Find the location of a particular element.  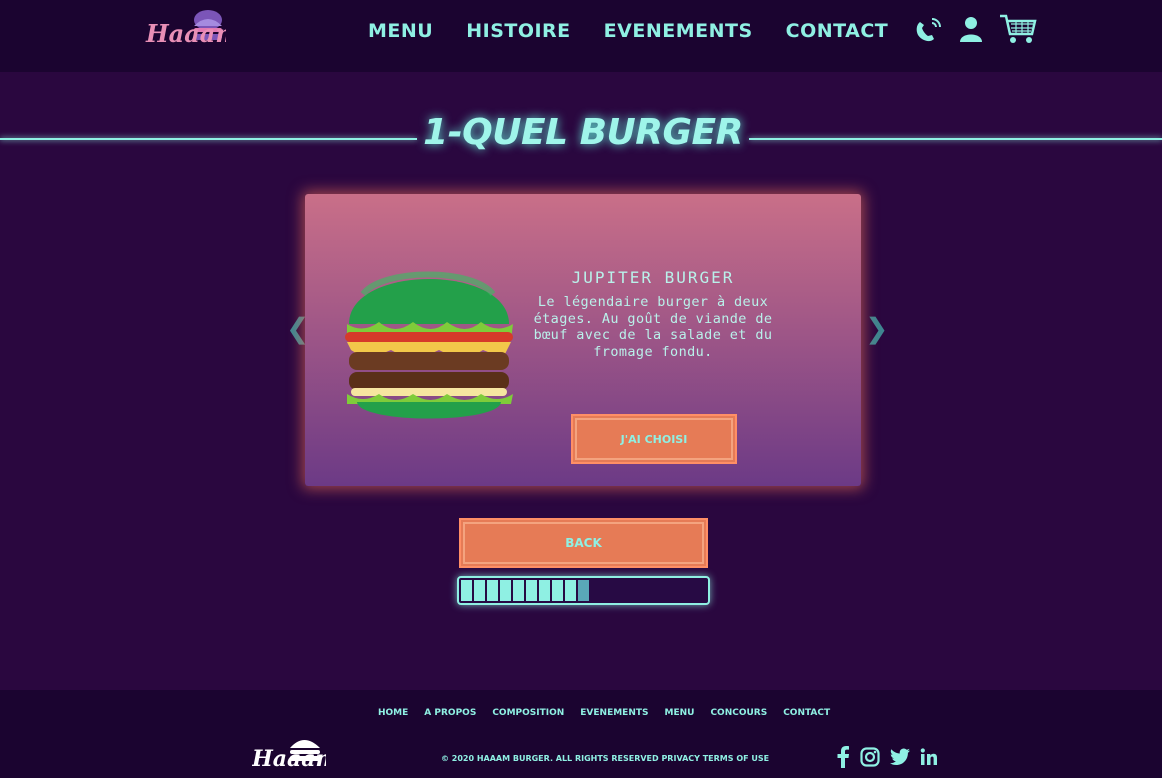

title-divider-left is located at coordinates (208, 139).